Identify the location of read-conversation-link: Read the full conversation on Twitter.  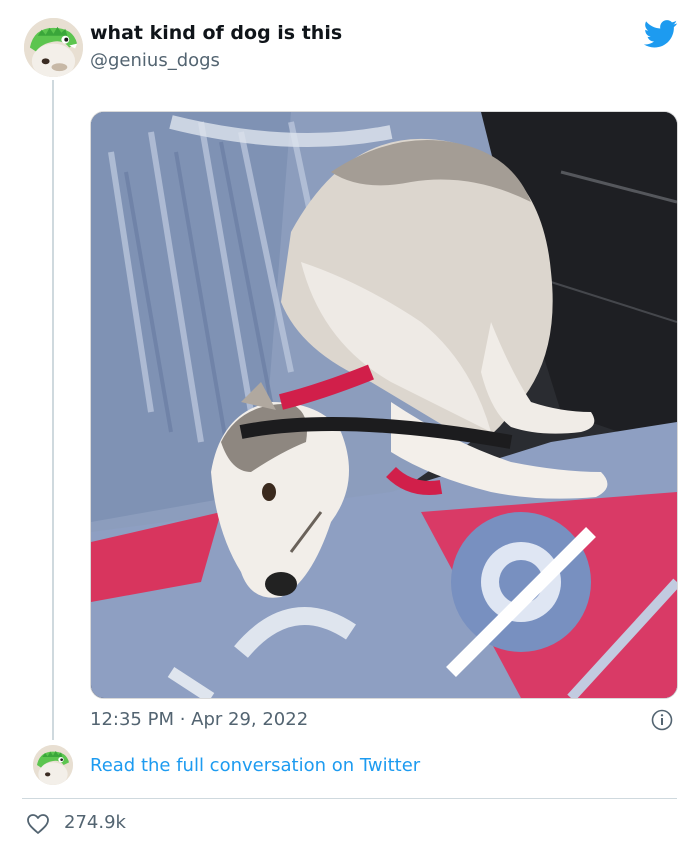
(255, 765).